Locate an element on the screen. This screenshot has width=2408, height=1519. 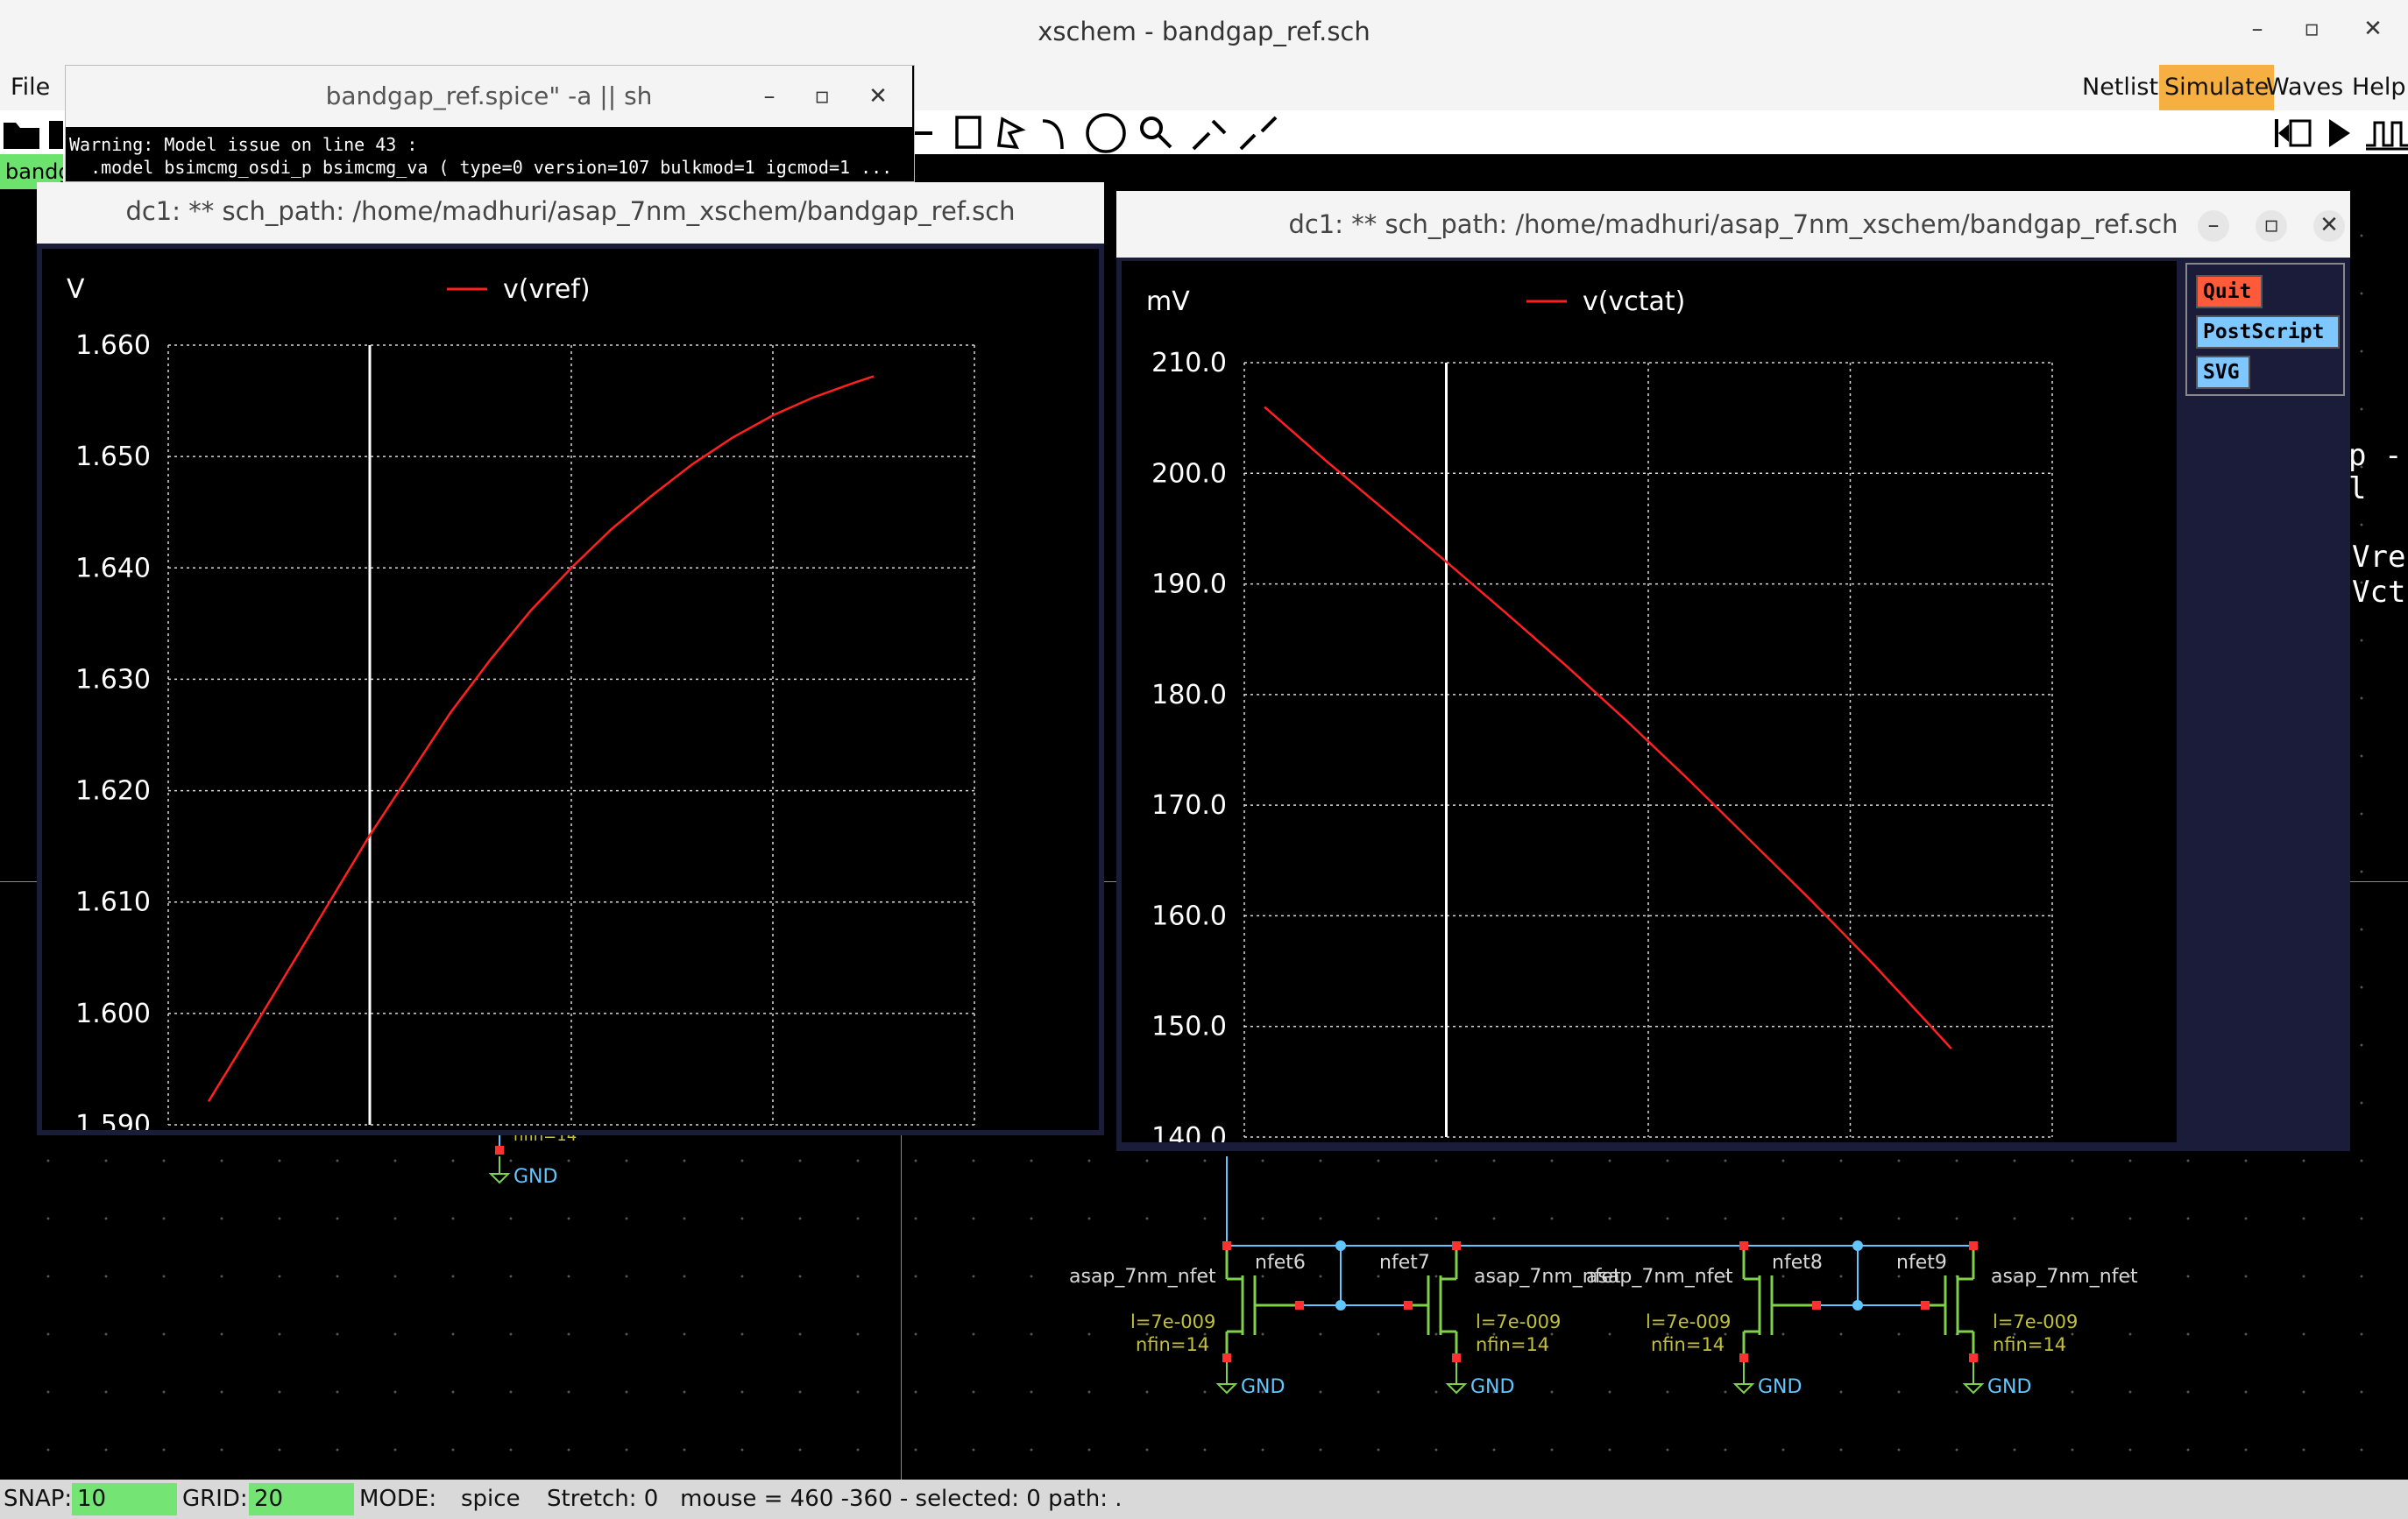
mode-value: spice is located at coordinates (491, 1499).